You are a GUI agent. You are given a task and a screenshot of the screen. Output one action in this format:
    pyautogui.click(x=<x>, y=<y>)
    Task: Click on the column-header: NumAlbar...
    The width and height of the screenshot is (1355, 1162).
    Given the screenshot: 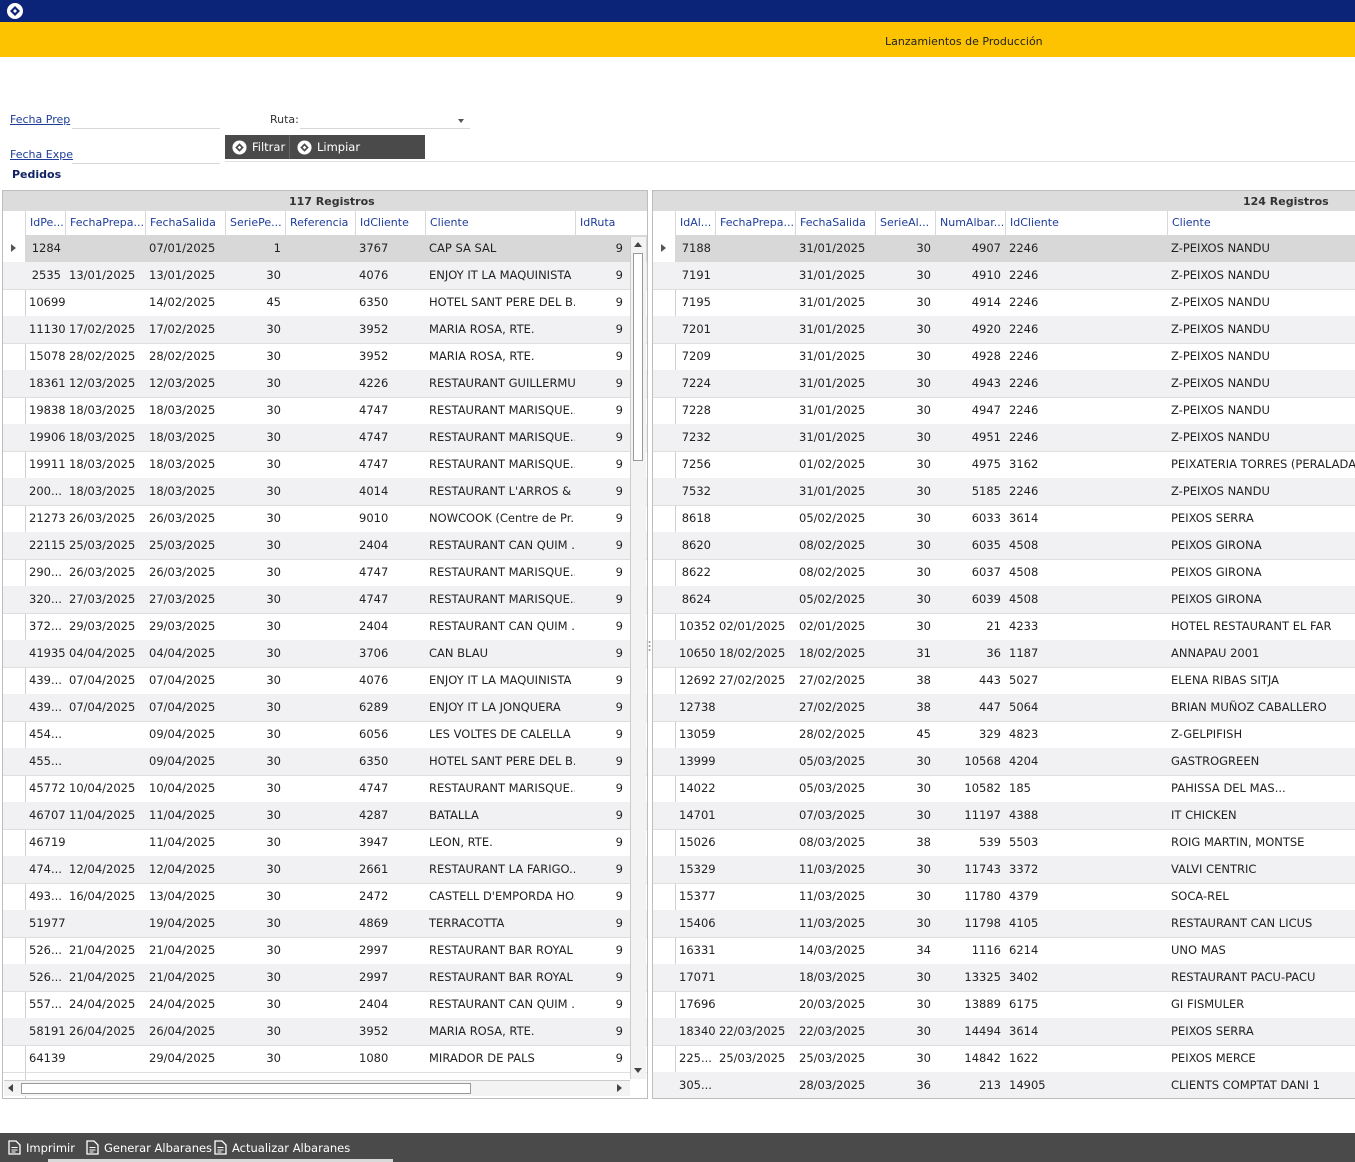 What is the action you would take?
    pyautogui.click(x=970, y=223)
    